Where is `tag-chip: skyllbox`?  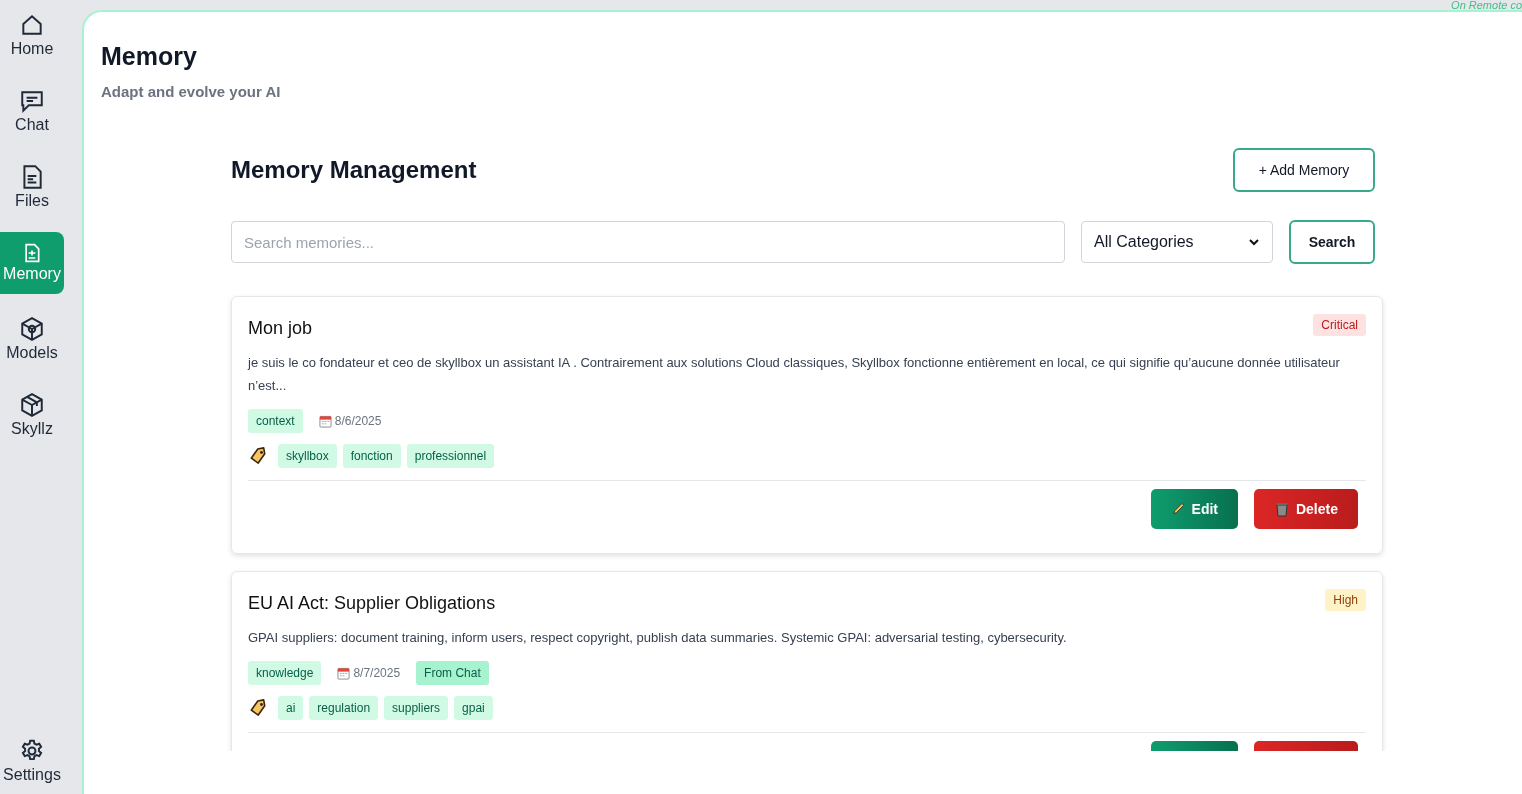 tag-chip: skyllbox is located at coordinates (307, 456).